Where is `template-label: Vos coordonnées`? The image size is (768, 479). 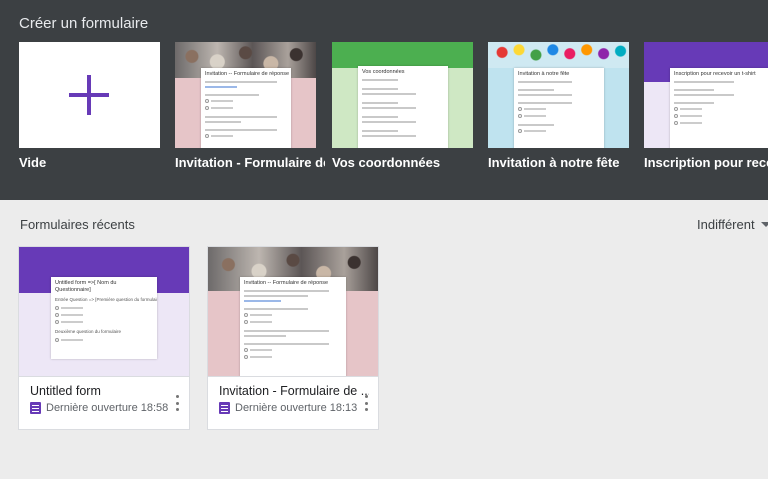
template-label: Vos coordonnées is located at coordinates (407, 162).